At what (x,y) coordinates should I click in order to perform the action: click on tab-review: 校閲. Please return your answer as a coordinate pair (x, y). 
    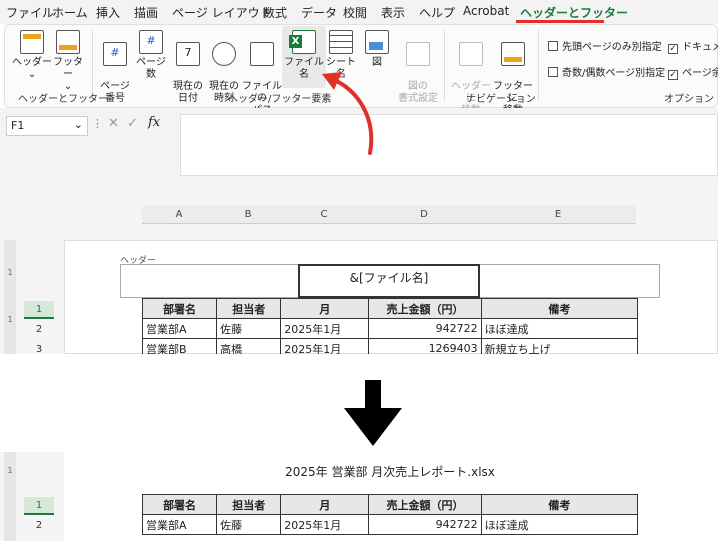
    Looking at the image, I should click on (355, 12).